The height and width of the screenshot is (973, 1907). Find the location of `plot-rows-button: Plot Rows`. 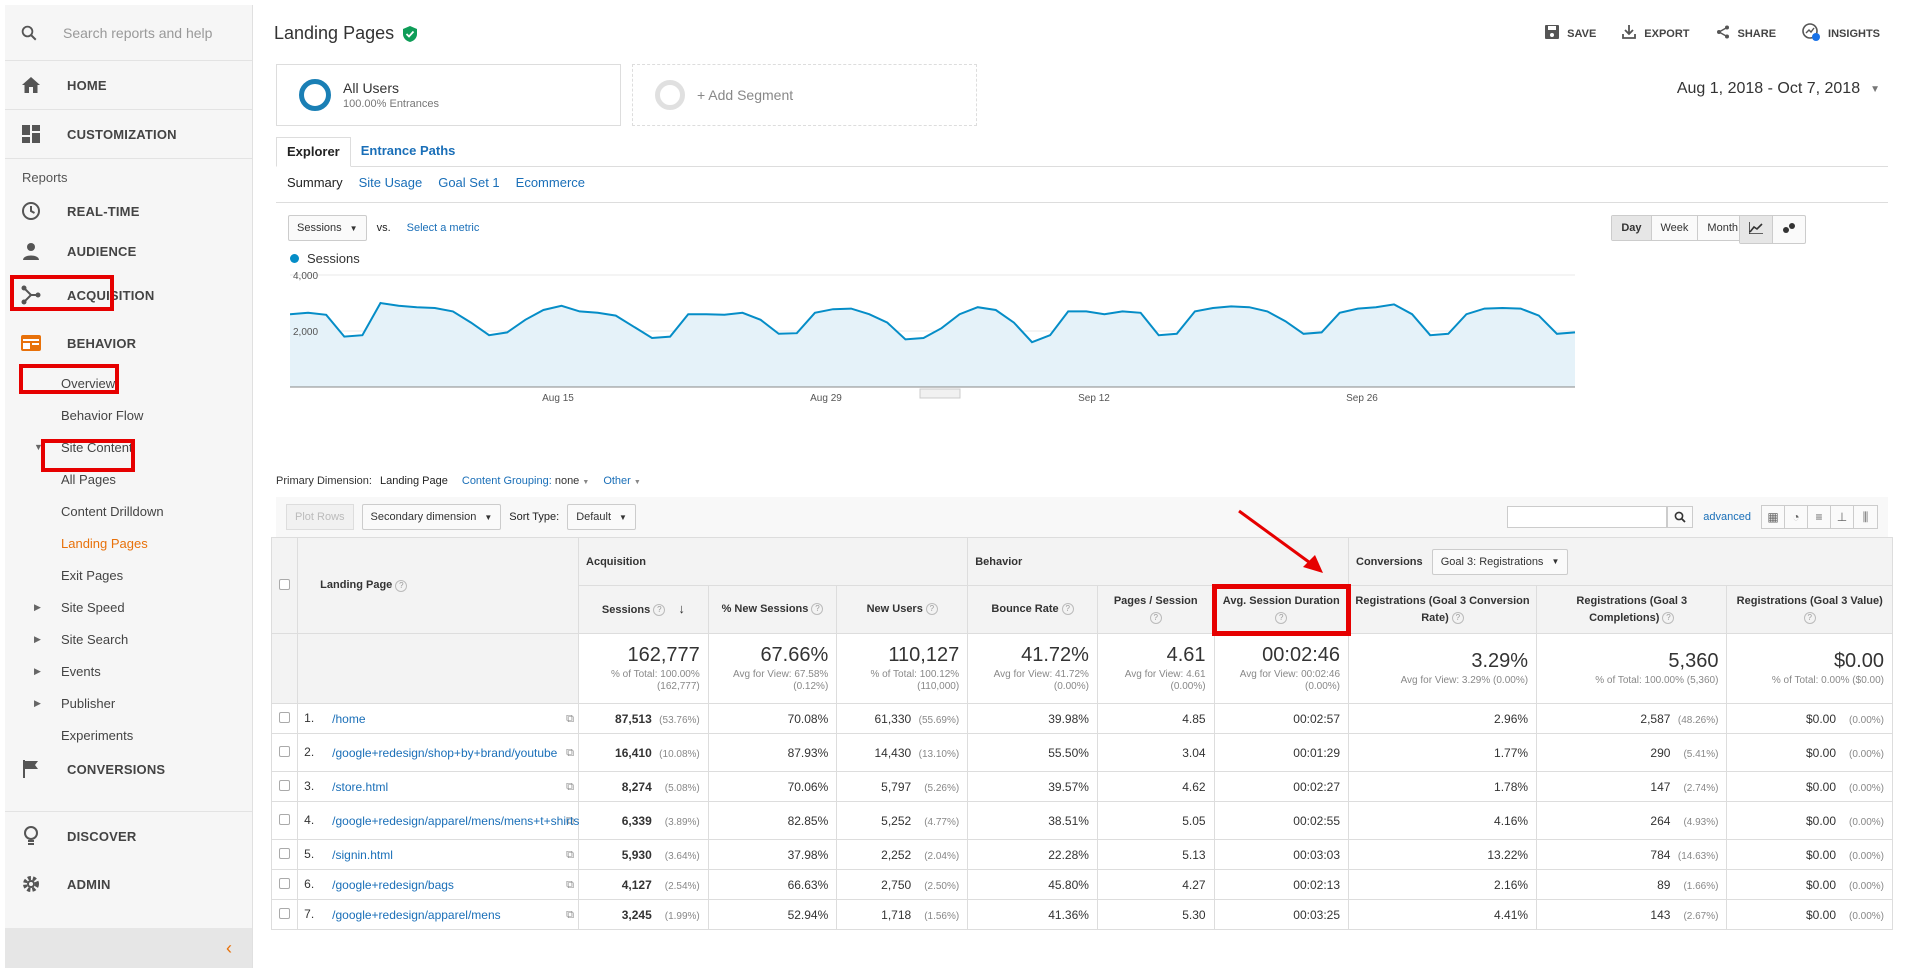

plot-rows-button: Plot Rows is located at coordinates (320, 517).